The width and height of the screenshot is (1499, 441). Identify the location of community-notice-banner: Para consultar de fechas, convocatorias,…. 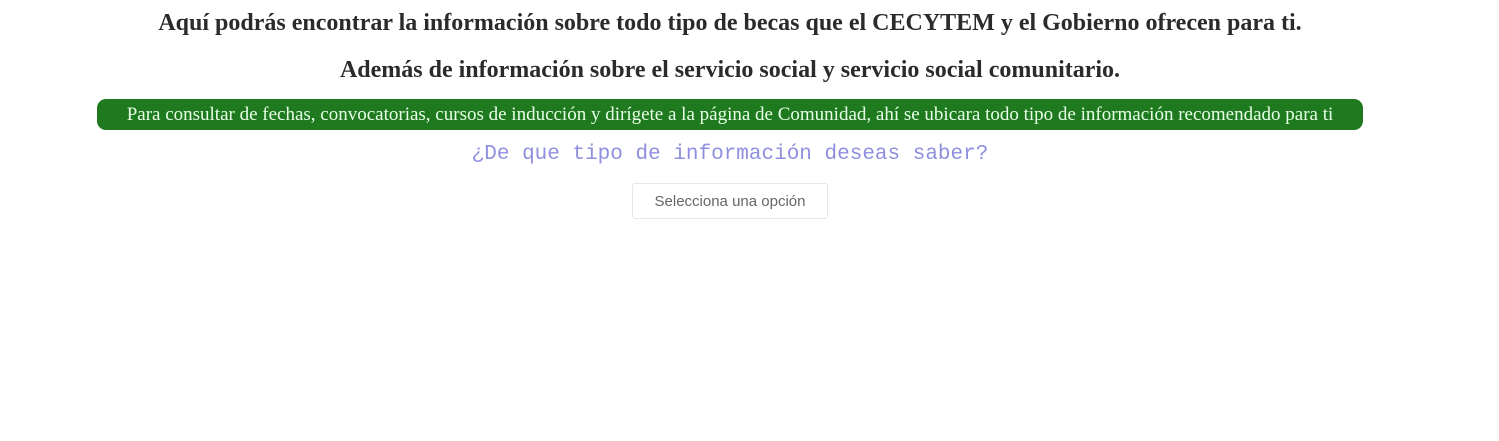
(730, 114).